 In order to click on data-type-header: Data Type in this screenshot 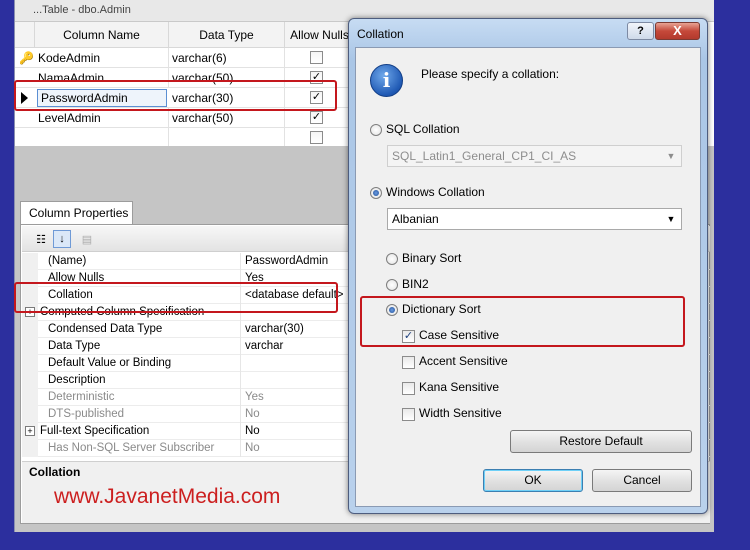, I will do `click(227, 35)`.